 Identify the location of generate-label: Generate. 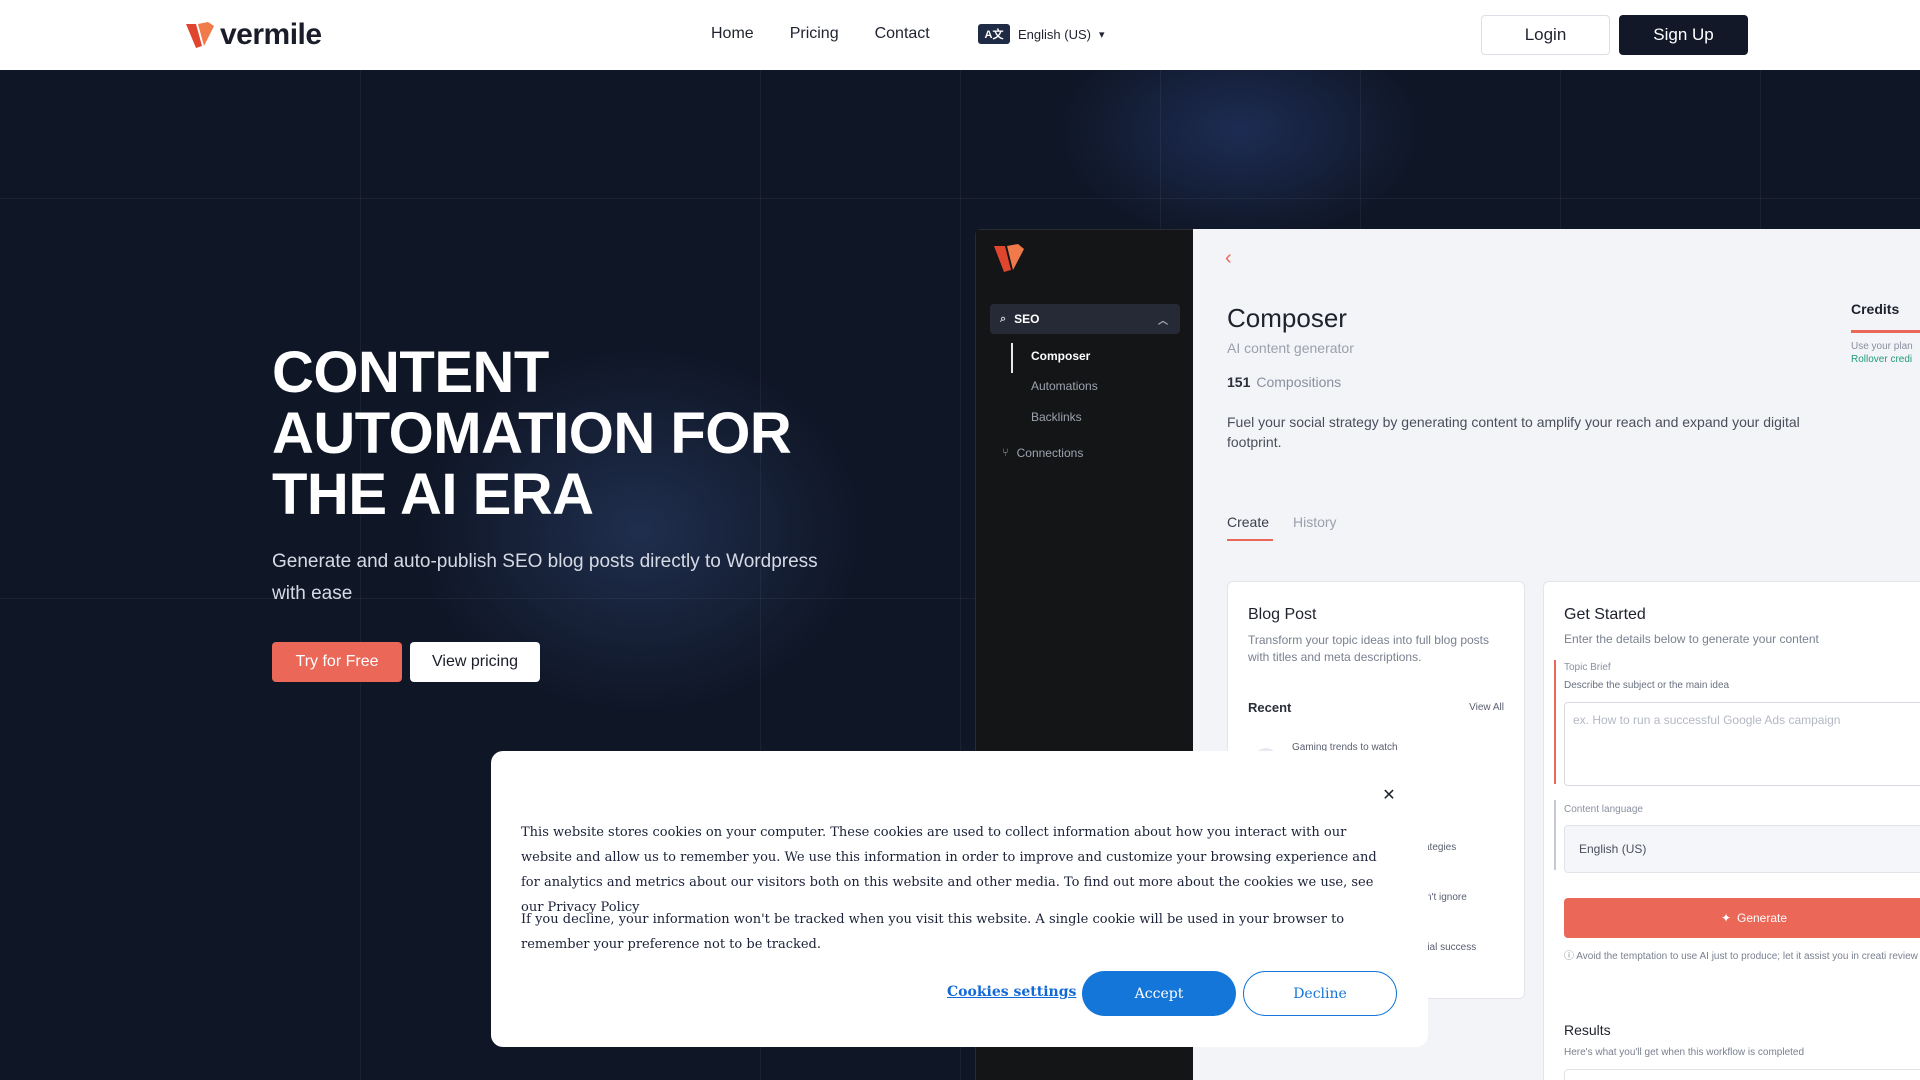
(1762, 918).